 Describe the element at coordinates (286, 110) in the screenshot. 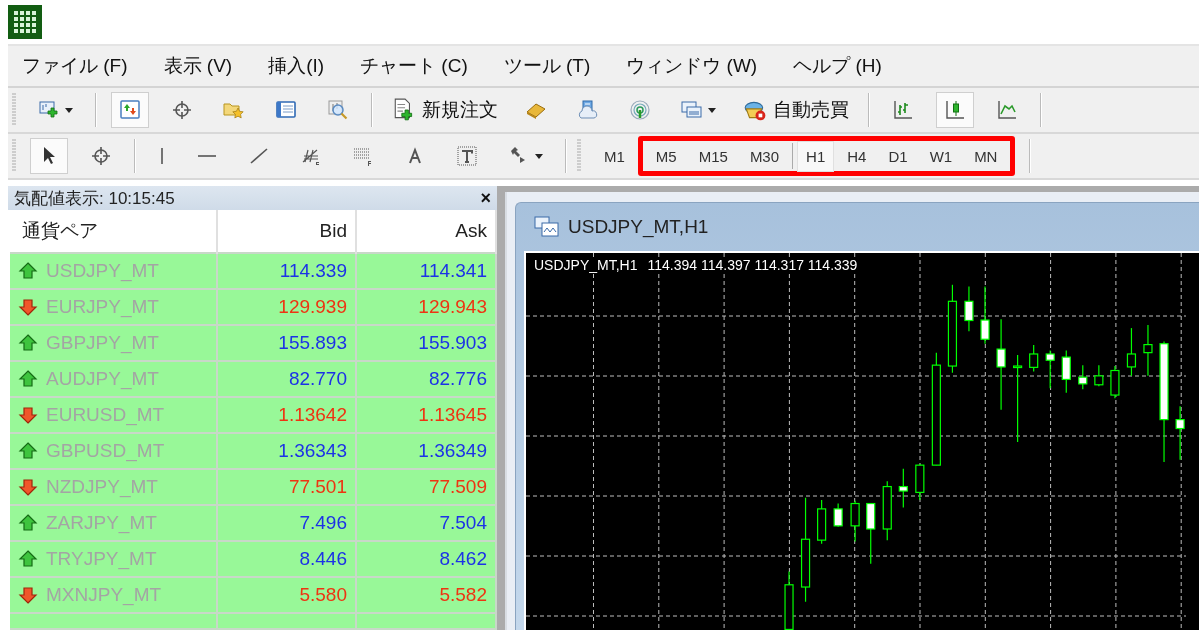

I see `list-window-icon` at that location.